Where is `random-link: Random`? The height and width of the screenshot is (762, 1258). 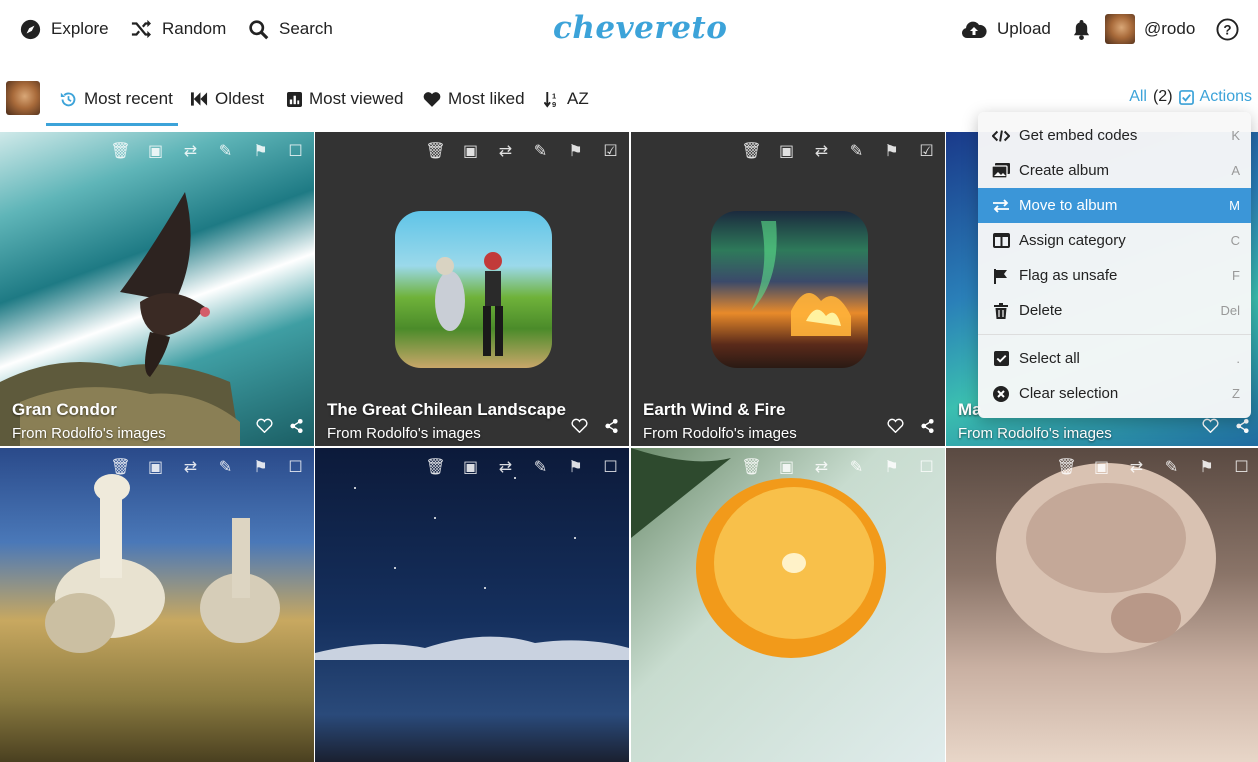
random-link: Random is located at coordinates (178, 29).